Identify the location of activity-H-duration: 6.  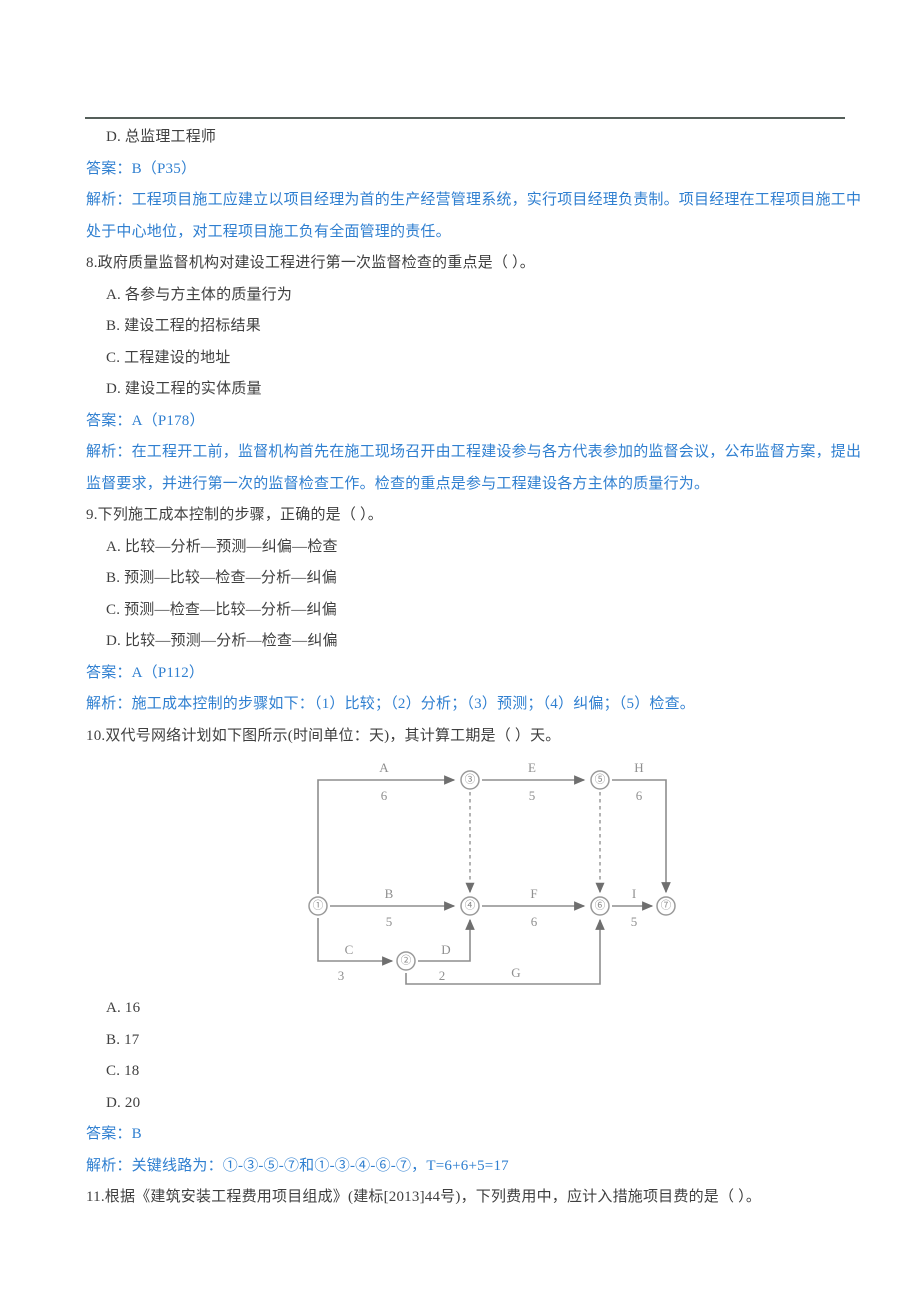
(639, 795).